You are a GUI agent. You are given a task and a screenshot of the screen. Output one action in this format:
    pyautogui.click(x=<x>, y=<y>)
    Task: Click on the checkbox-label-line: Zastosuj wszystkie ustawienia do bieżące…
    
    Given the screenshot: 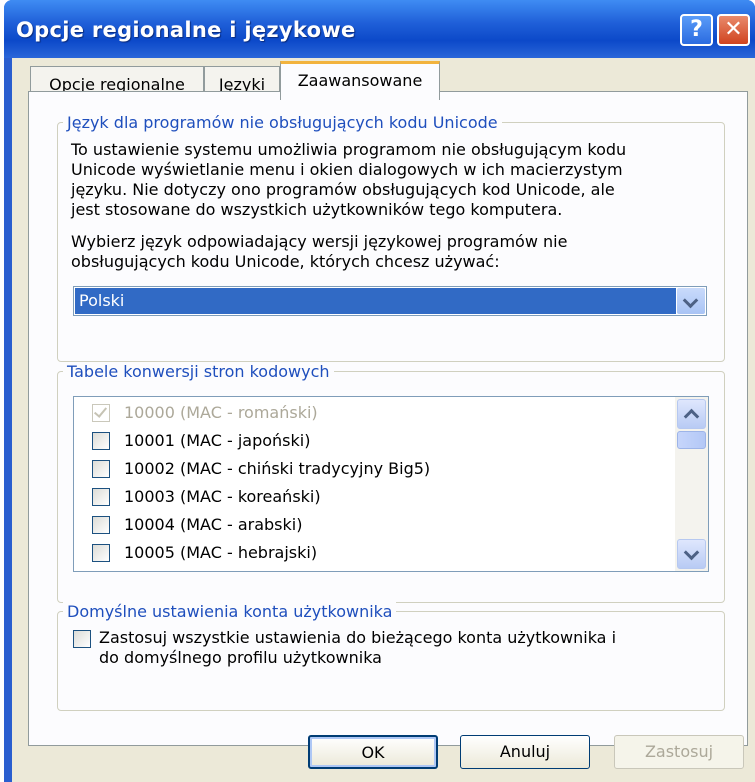 What is the action you would take?
    pyautogui.click(x=358, y=637)
    